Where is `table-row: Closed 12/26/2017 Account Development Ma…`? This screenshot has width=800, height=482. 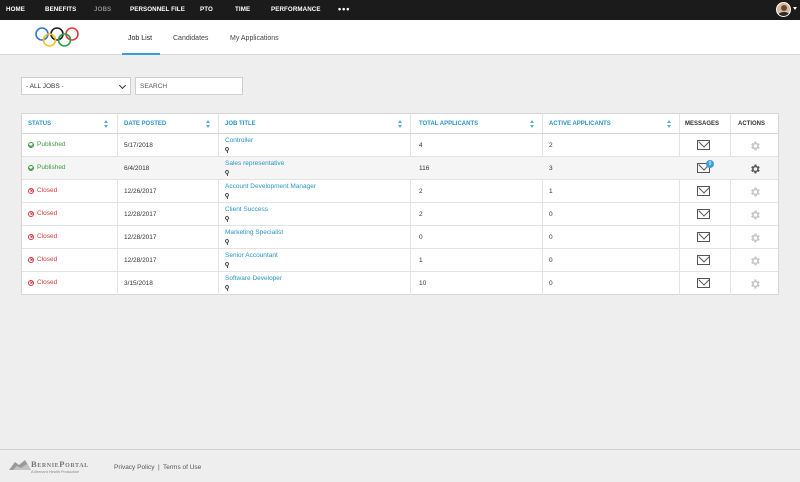
table-row: Closed 12/26/2017 Account Development Ma… is located at coordinates (400, 191).